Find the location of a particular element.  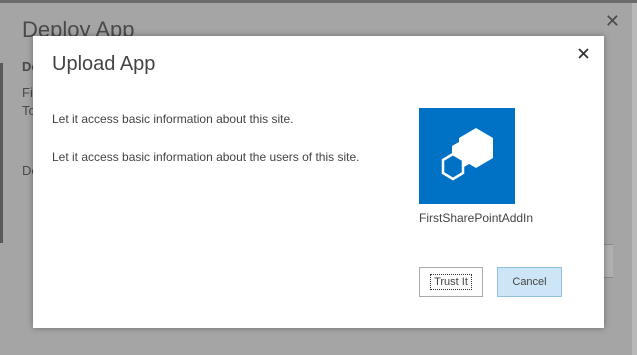

app-name: FirstSharePointAddIn is located at coordinates (476, 218).